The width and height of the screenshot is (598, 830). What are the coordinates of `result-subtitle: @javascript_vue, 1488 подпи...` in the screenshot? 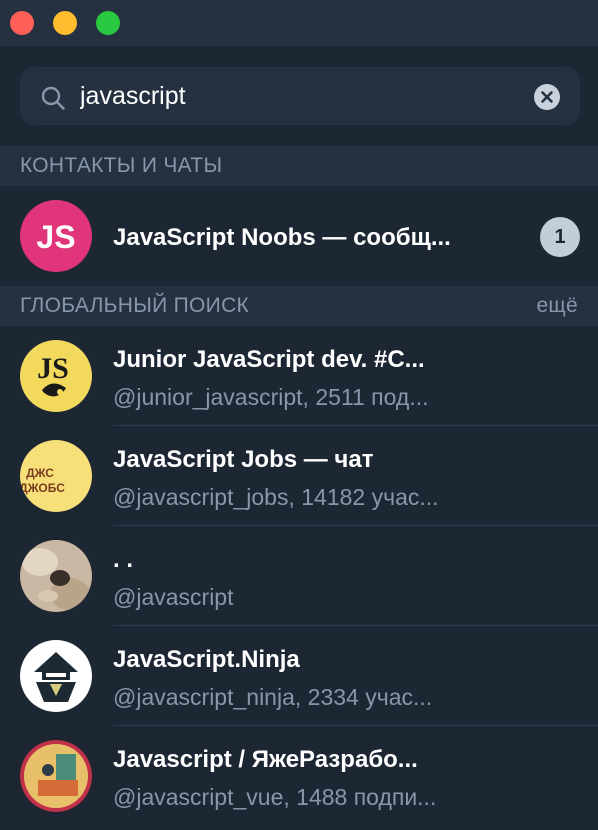 It's located at (275, 797).